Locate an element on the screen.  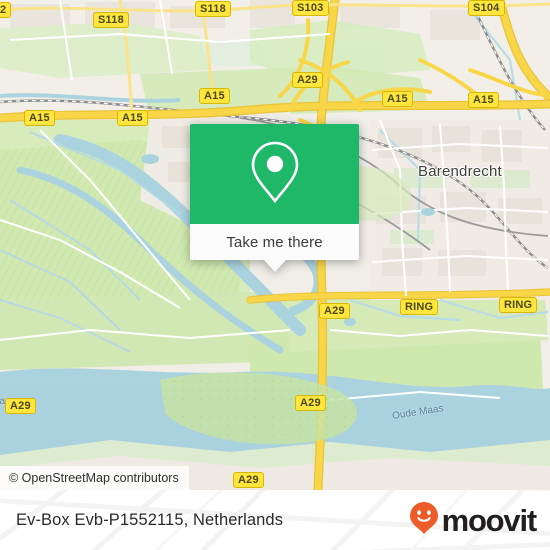
road-shield-s104: S104 is located at coordinates (486, 8).